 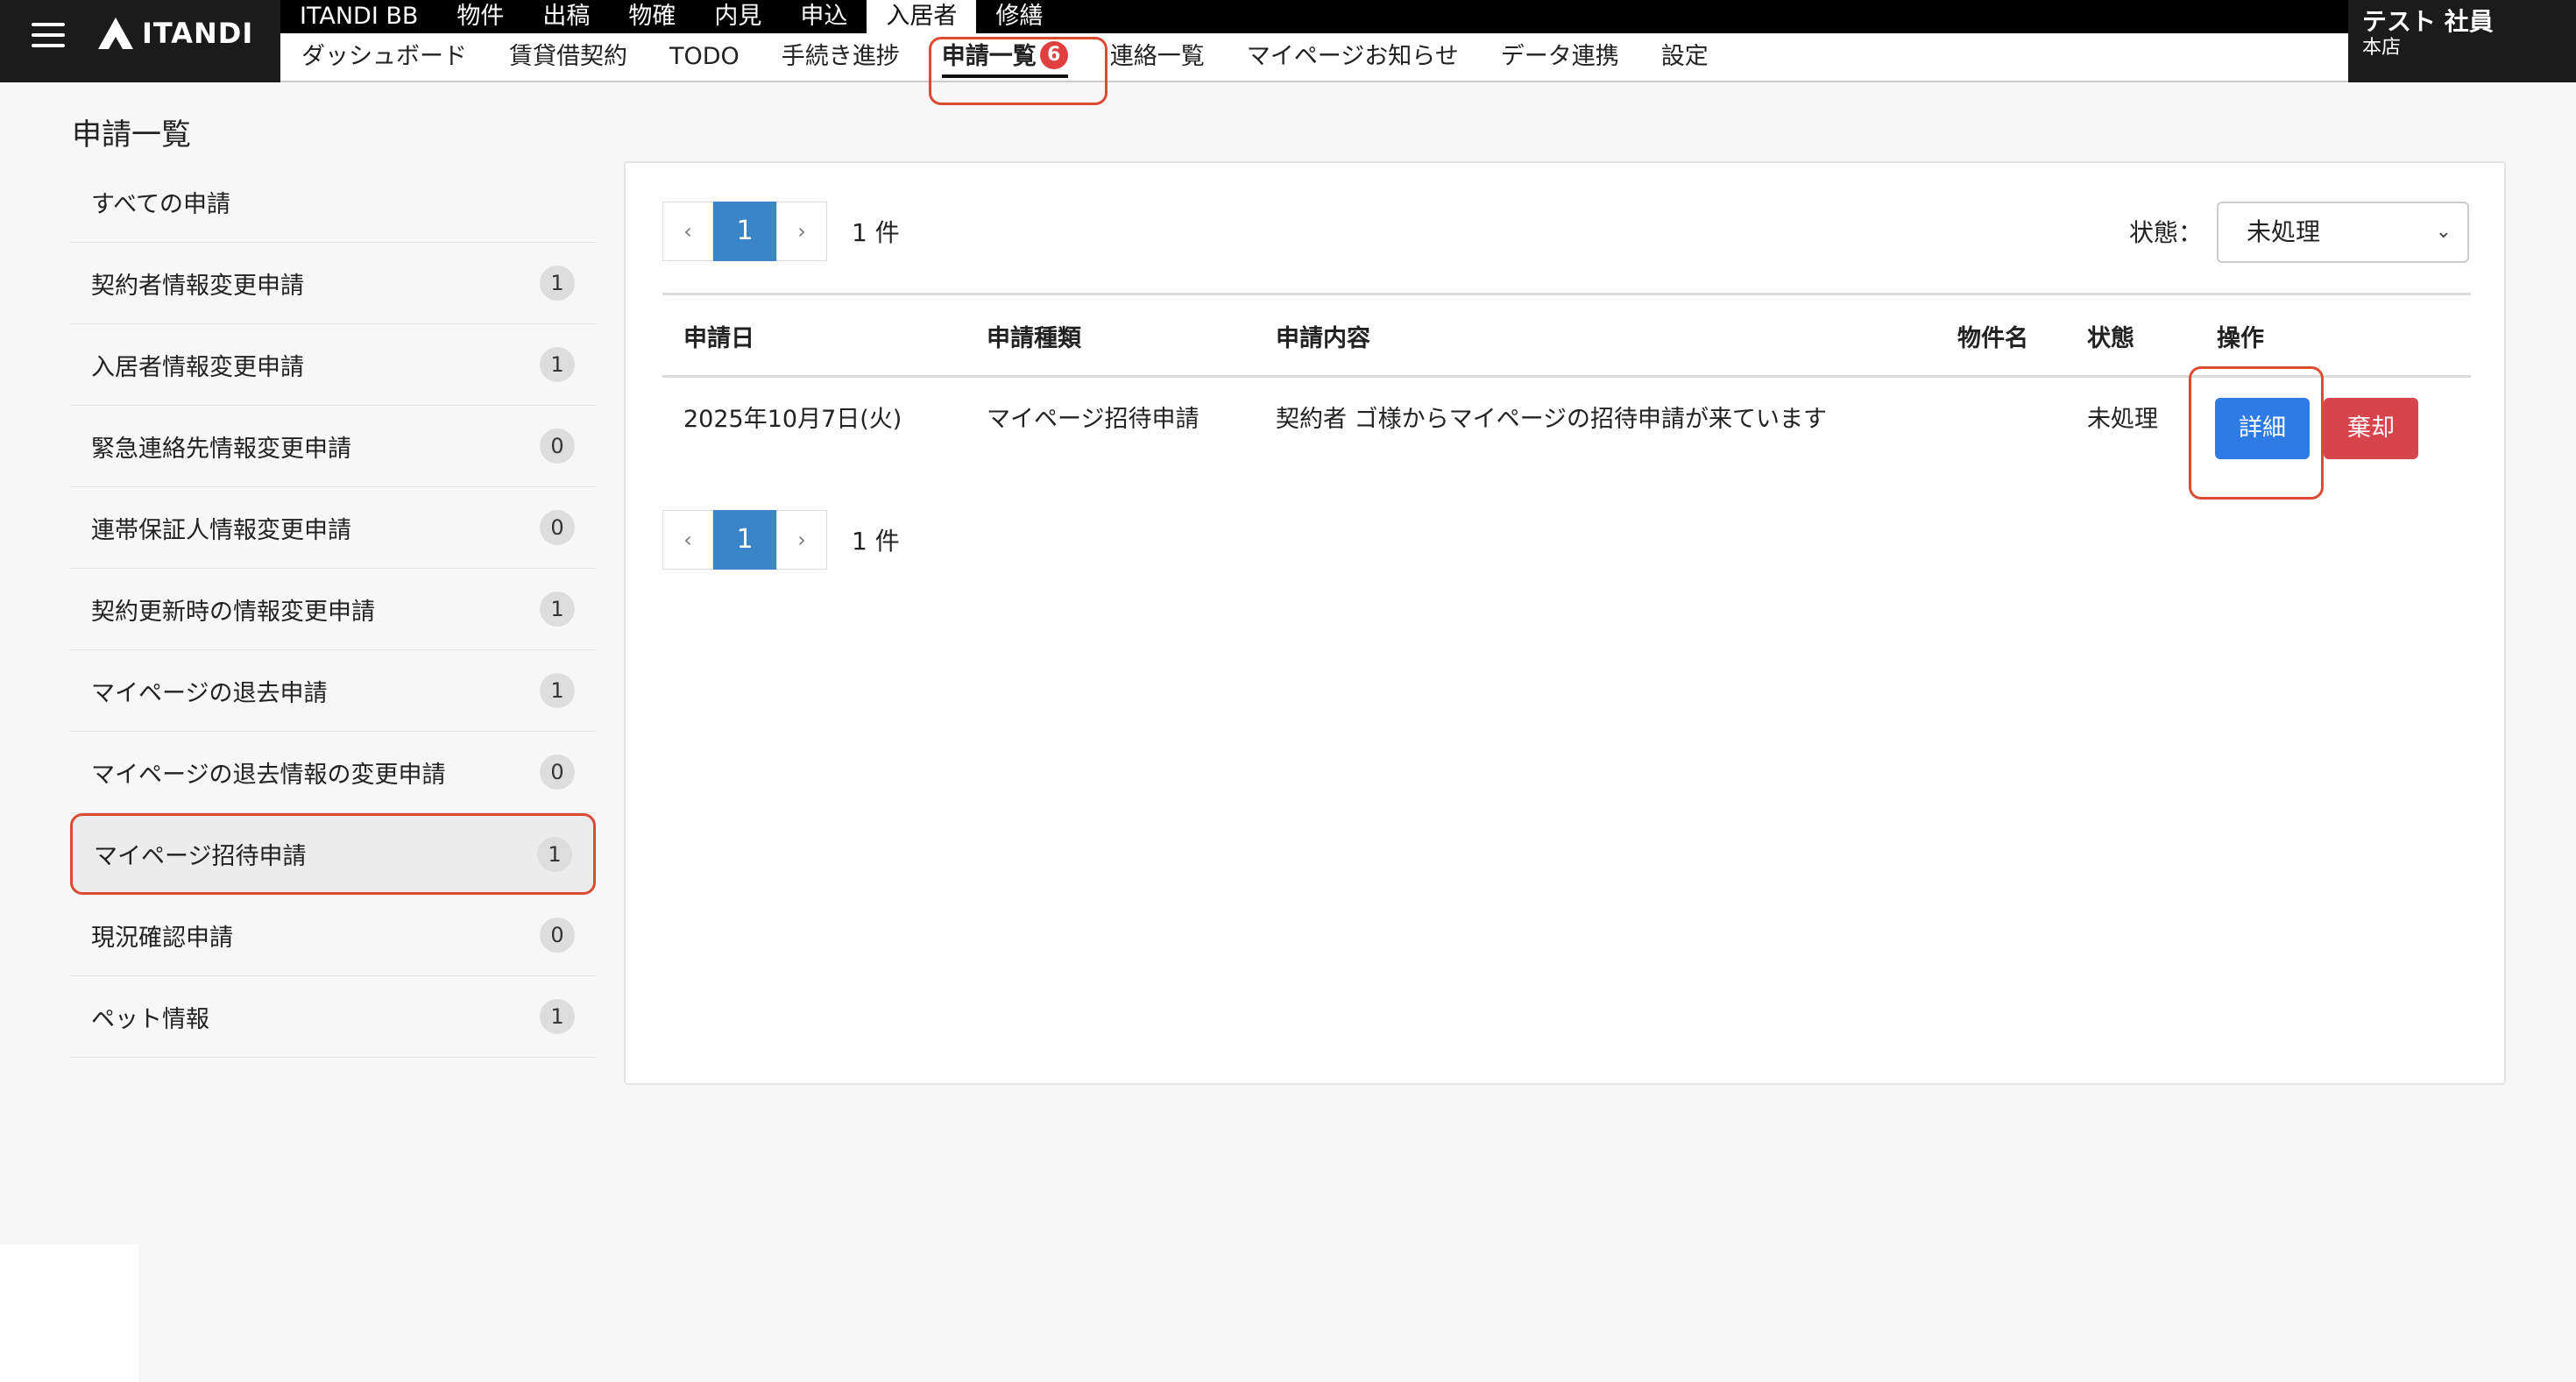 What do you see at coordinates (2371, 429) in the screenshot?
I see `discard-button: 棄却` at bounding box center [2371, 429].